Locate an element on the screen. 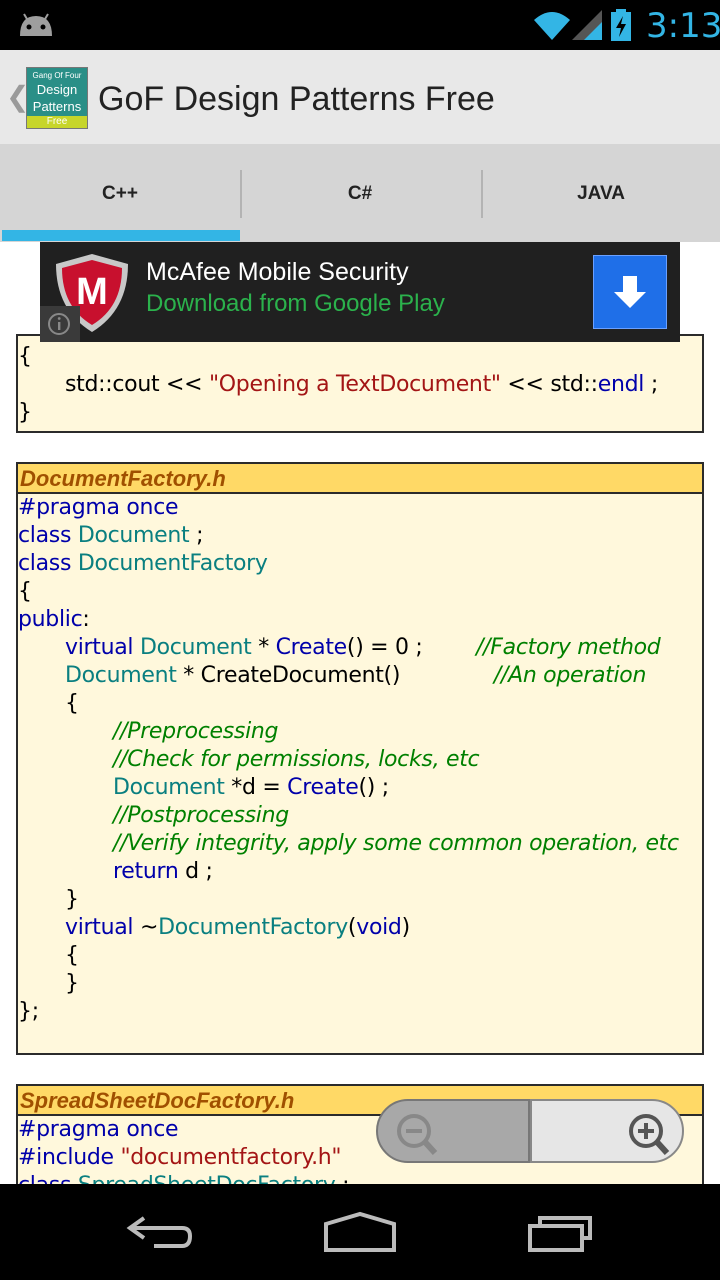 The height and width of the screenshot is (1280, 720). signal-icon is located at coordinates (587, 25).